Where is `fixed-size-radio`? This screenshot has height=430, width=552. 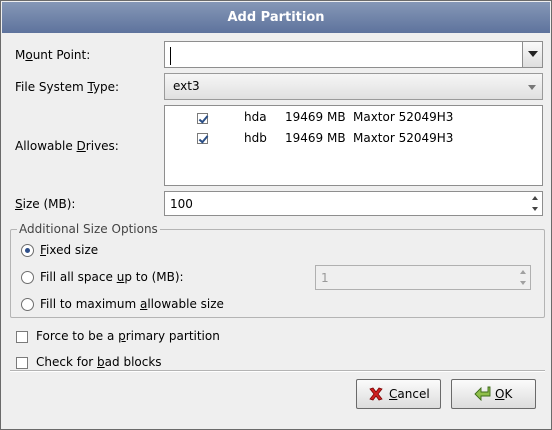
fixed-size-radio is located at coordinates (27, 250).